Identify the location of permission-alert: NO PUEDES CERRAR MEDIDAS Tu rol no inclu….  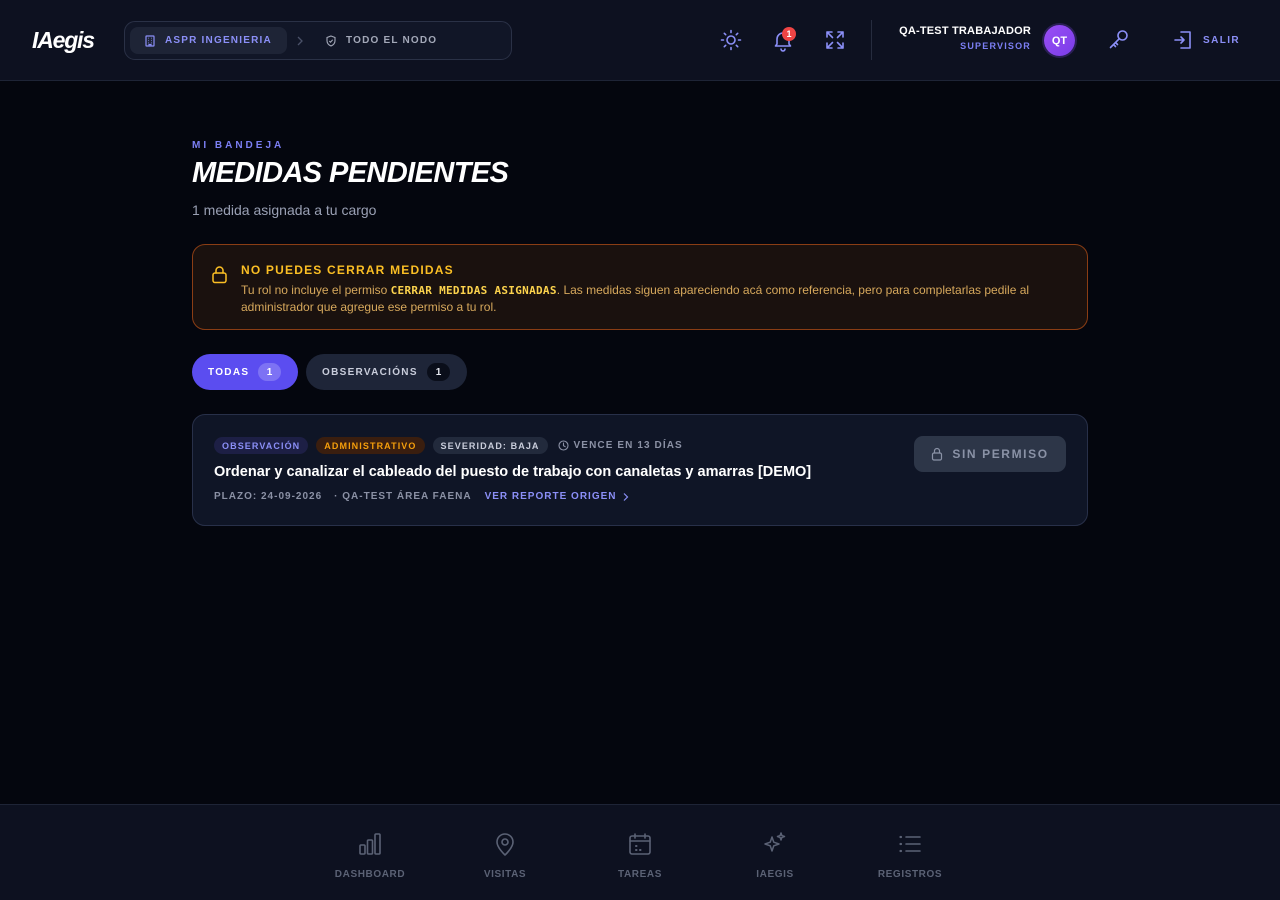
(640, 287).